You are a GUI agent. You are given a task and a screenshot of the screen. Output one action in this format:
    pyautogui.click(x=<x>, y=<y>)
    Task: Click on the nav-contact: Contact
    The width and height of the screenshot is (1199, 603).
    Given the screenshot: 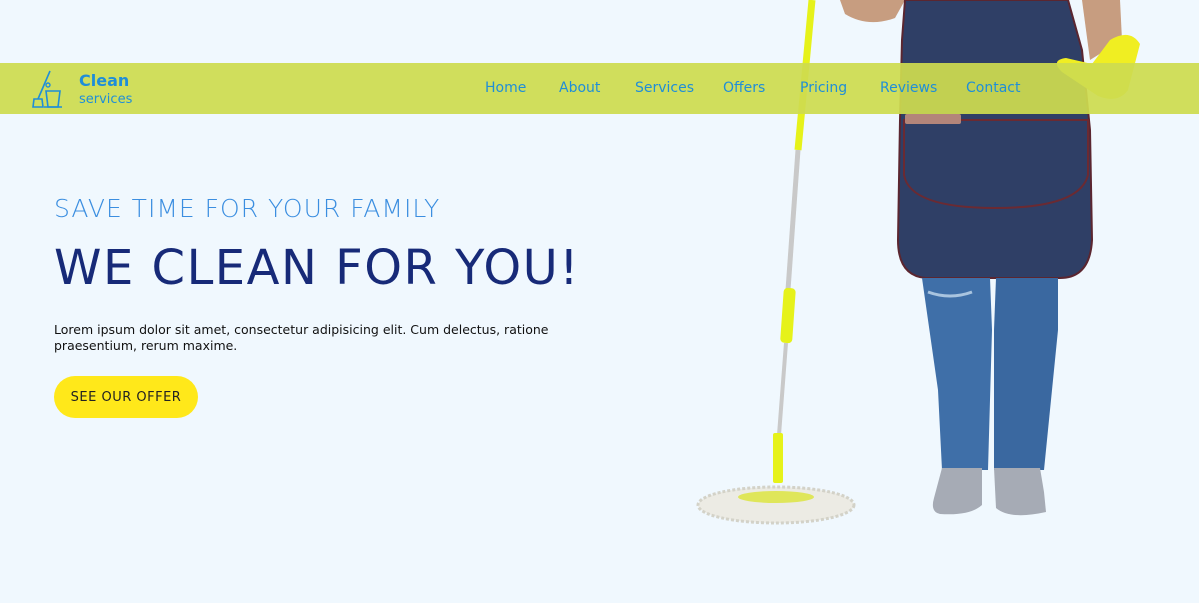 What is the action you would take?
    pyautogui.click(x=993, y=88)
    